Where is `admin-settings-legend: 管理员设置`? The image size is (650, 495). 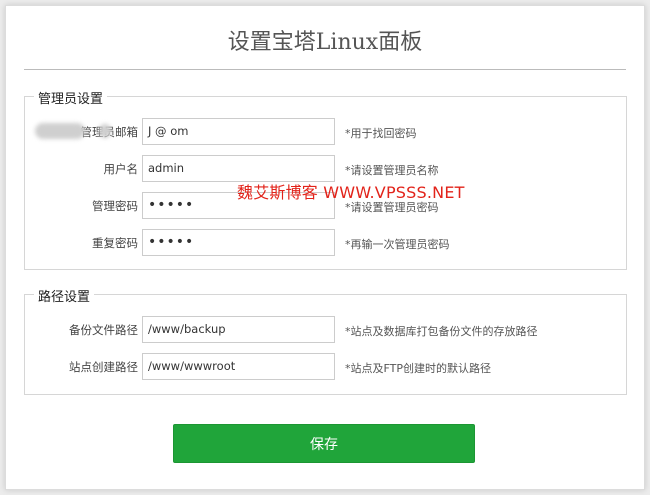 admin-settings-legend: 管理员设置 is located at coordinates (71, 97).